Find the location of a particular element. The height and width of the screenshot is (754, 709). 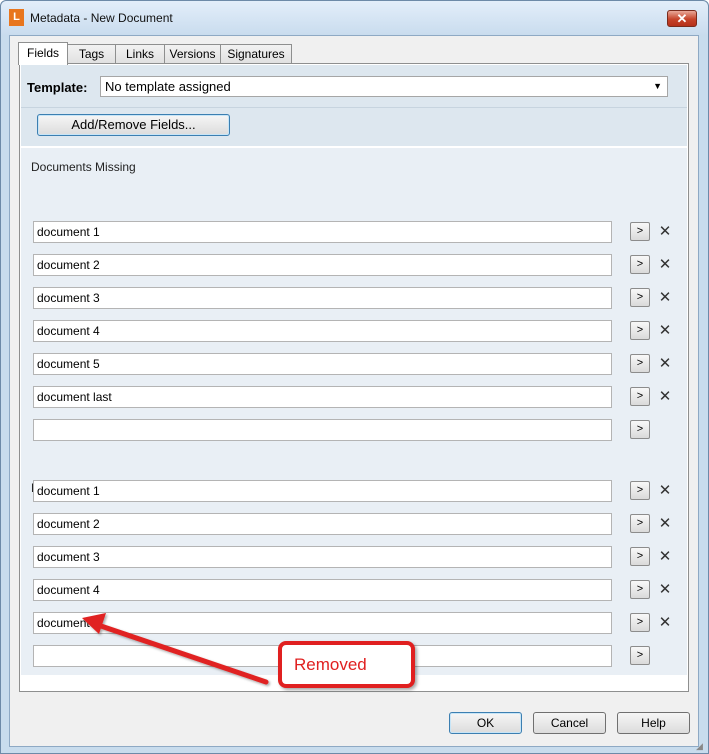

tab-fields: Fields is located at coordinates (43, 53).